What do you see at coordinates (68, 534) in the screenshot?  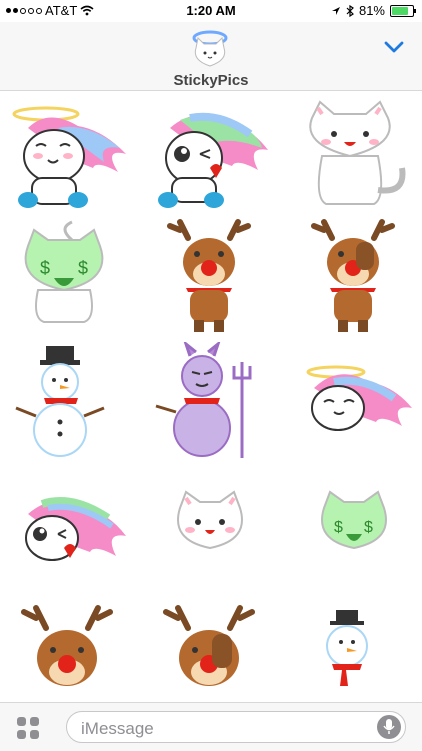 I see `sticker-unicorn-wink-head` at bounding box center [68, 534].